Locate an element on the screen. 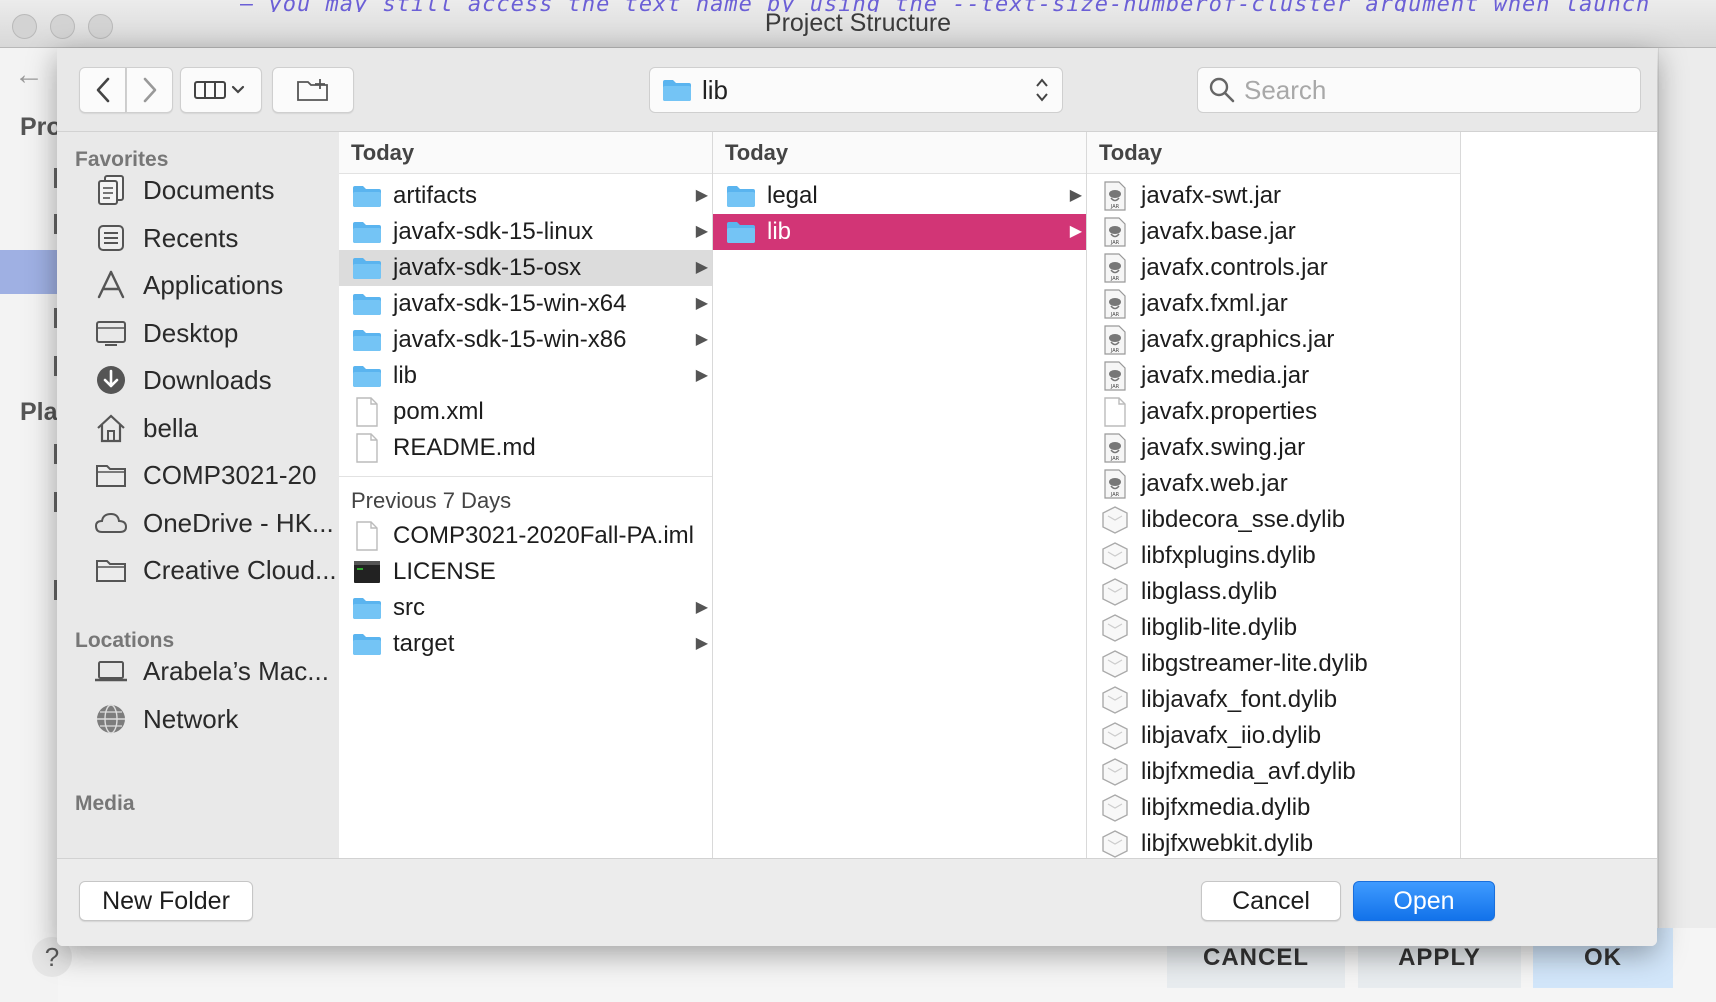 This screenshot has width=1716, height=1002. sidebar-item-comp3021: COMP3021-20 is located at coordinates (228, 475).